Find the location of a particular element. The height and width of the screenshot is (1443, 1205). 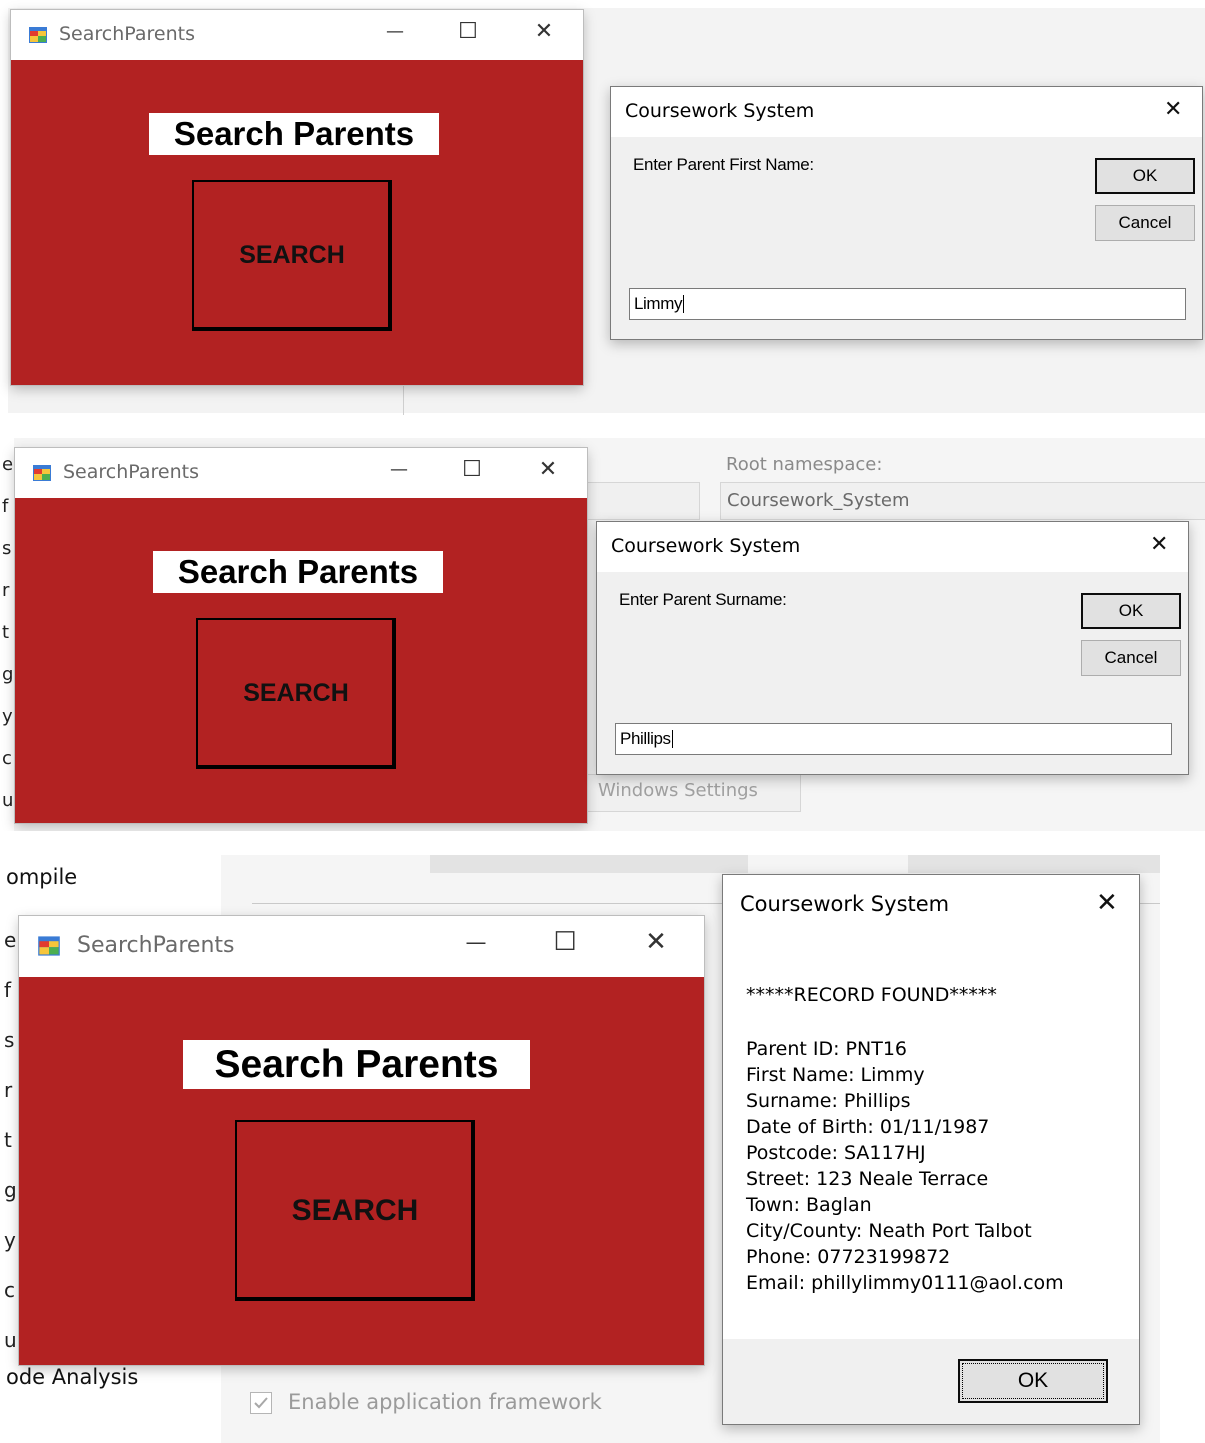

record-line: Postcode: SA117HJ is located at coordinates (836, 1153).